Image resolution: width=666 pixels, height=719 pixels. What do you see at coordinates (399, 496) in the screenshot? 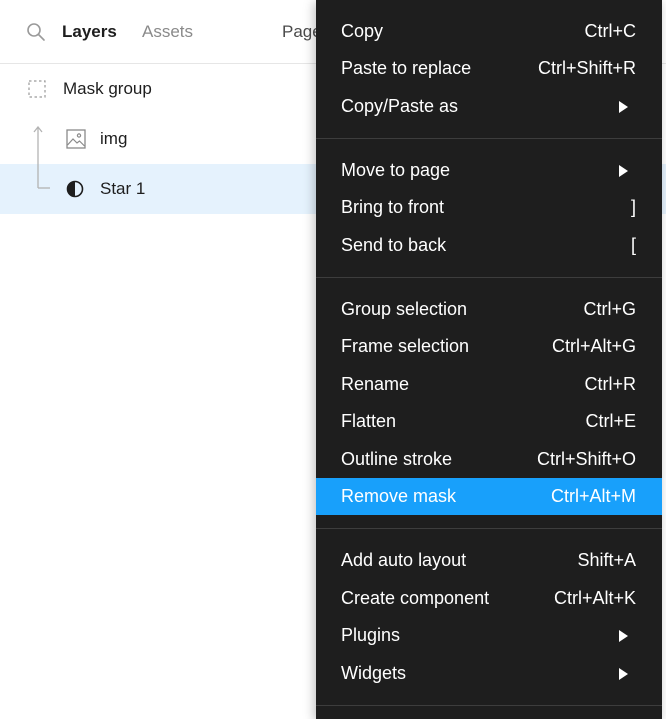
I see `menu-item-label: Remove mask` at bounding box center [399, 496].